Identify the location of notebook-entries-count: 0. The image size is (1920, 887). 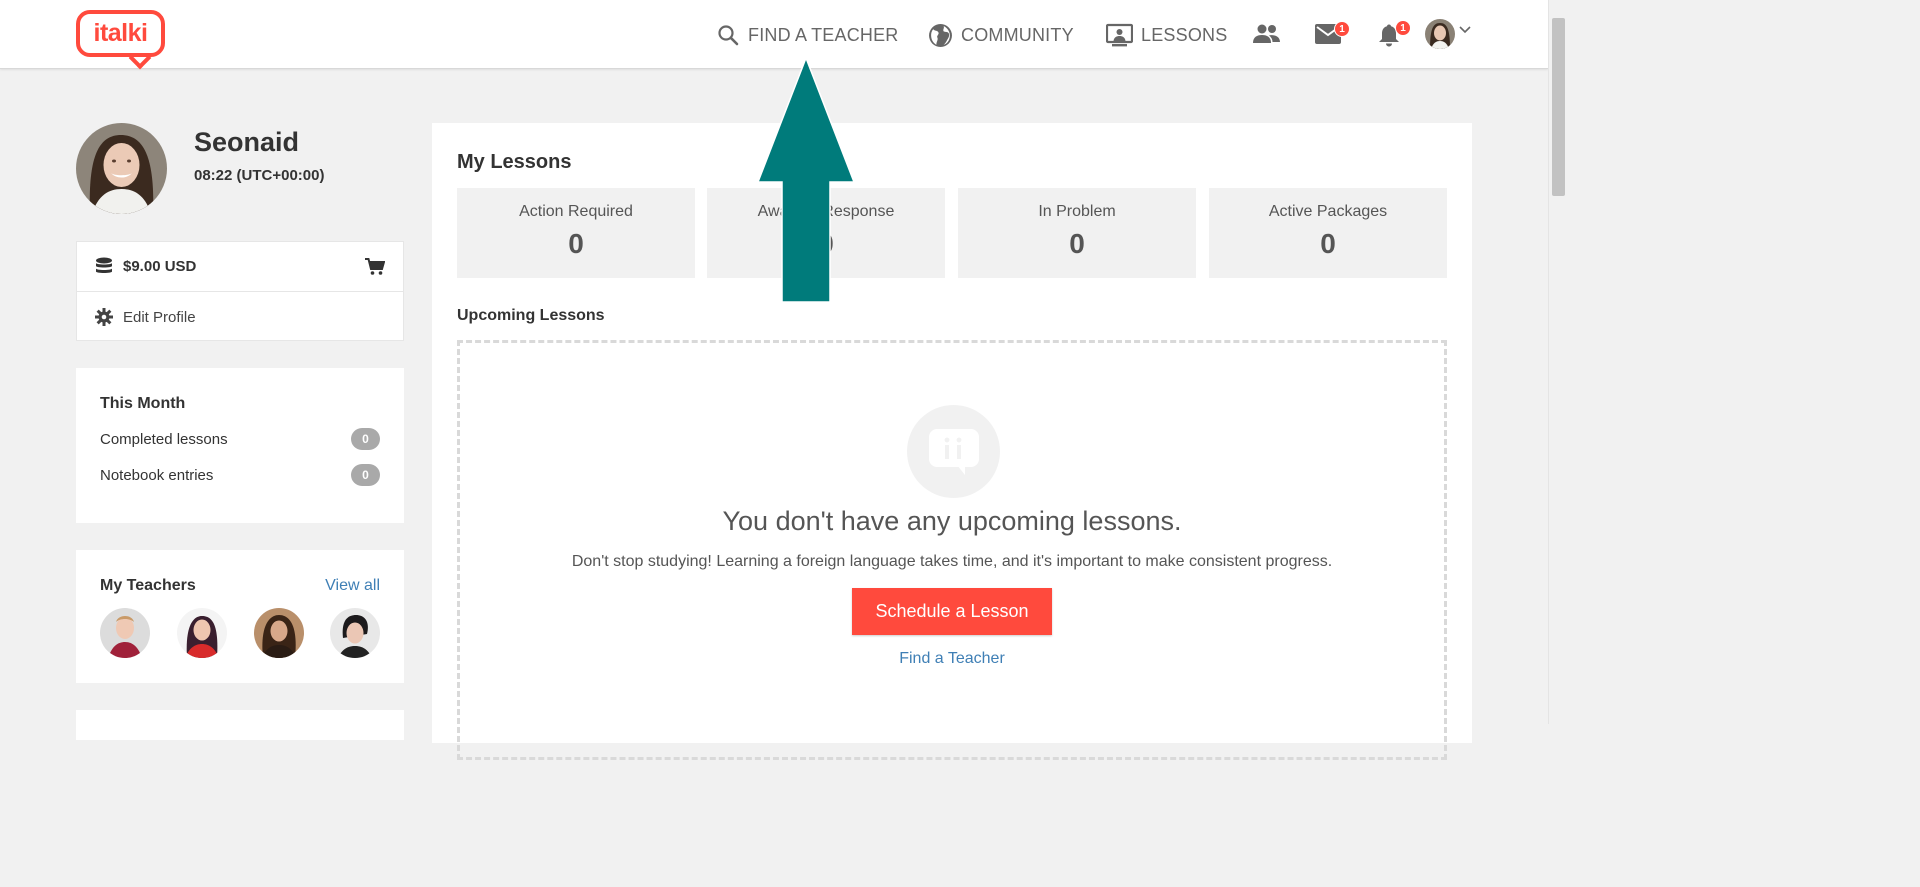
(365, 475).